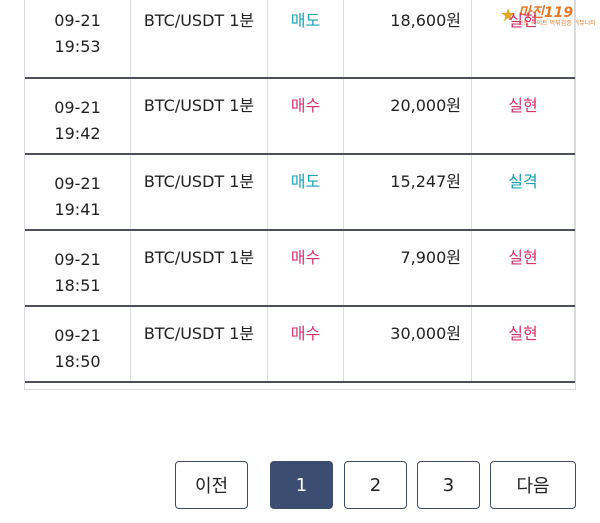  I want to click on trade-time-cell: 09-21 19:53, so click(78, 39).